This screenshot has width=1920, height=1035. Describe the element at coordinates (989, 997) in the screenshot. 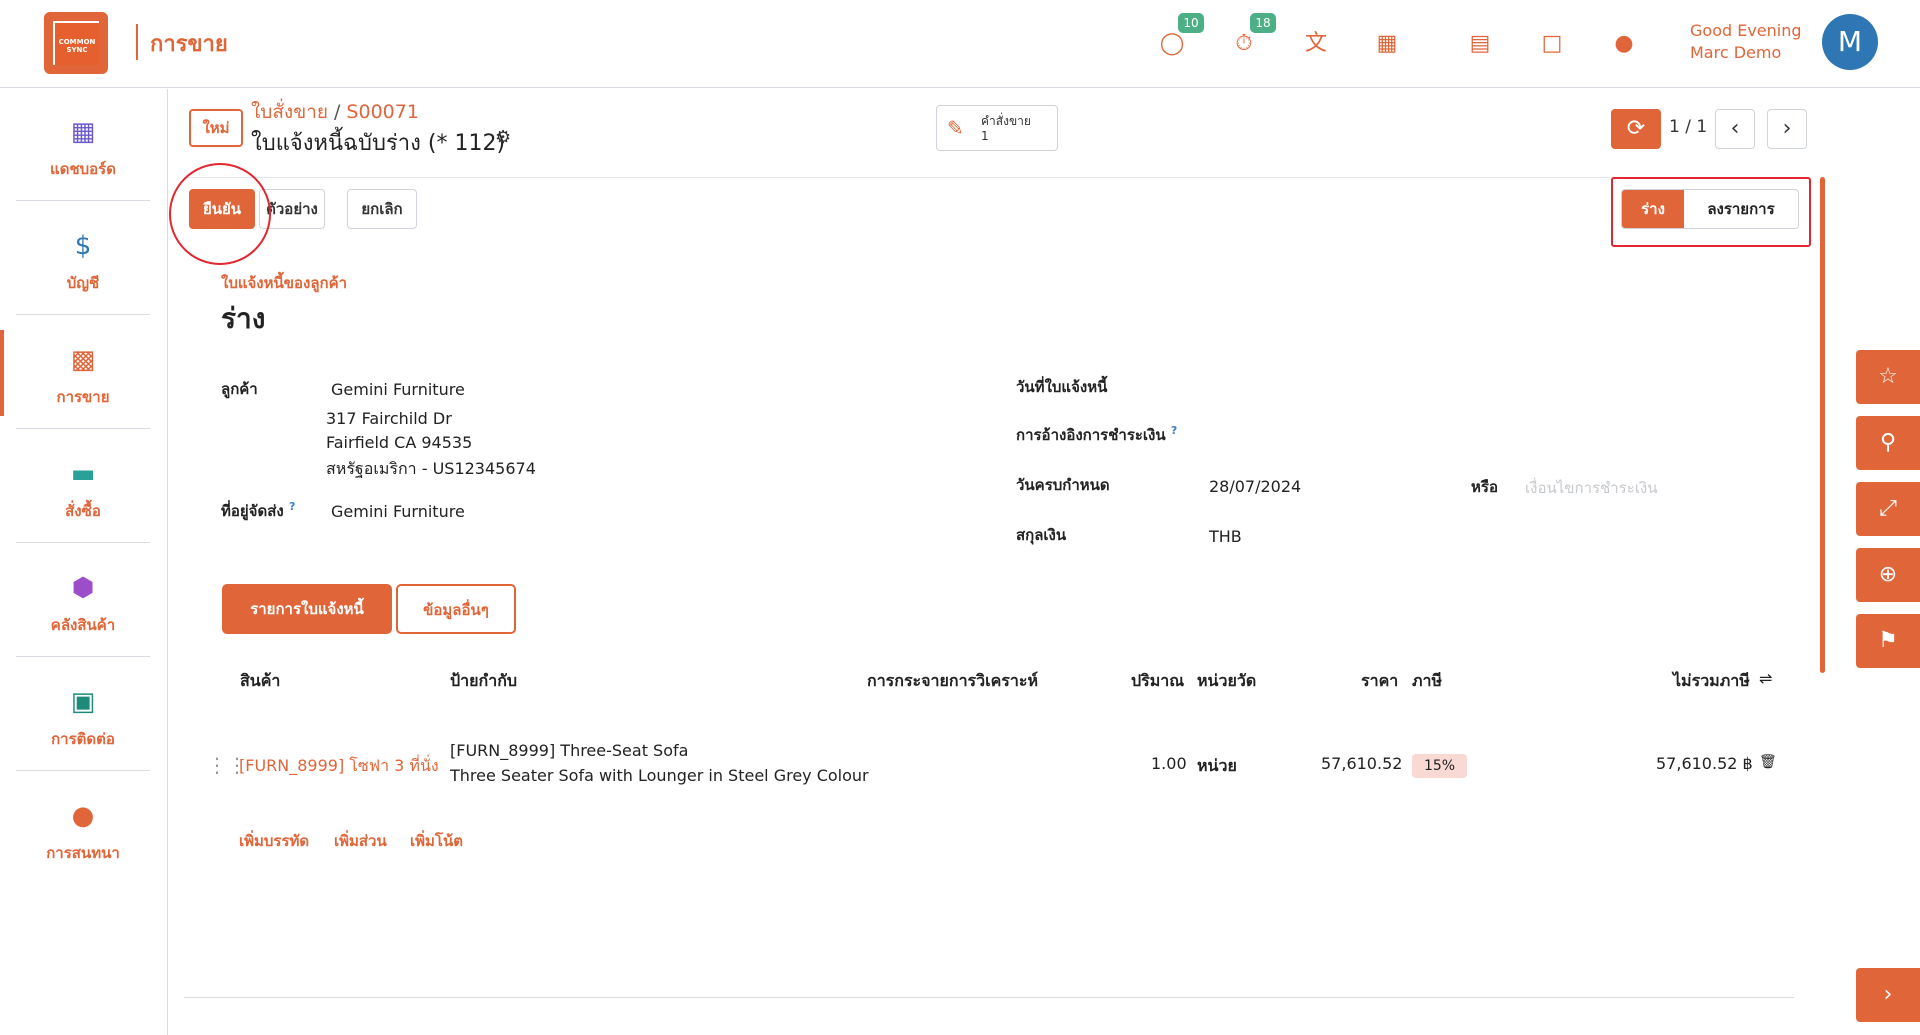

I see `footer-divider` at that location.